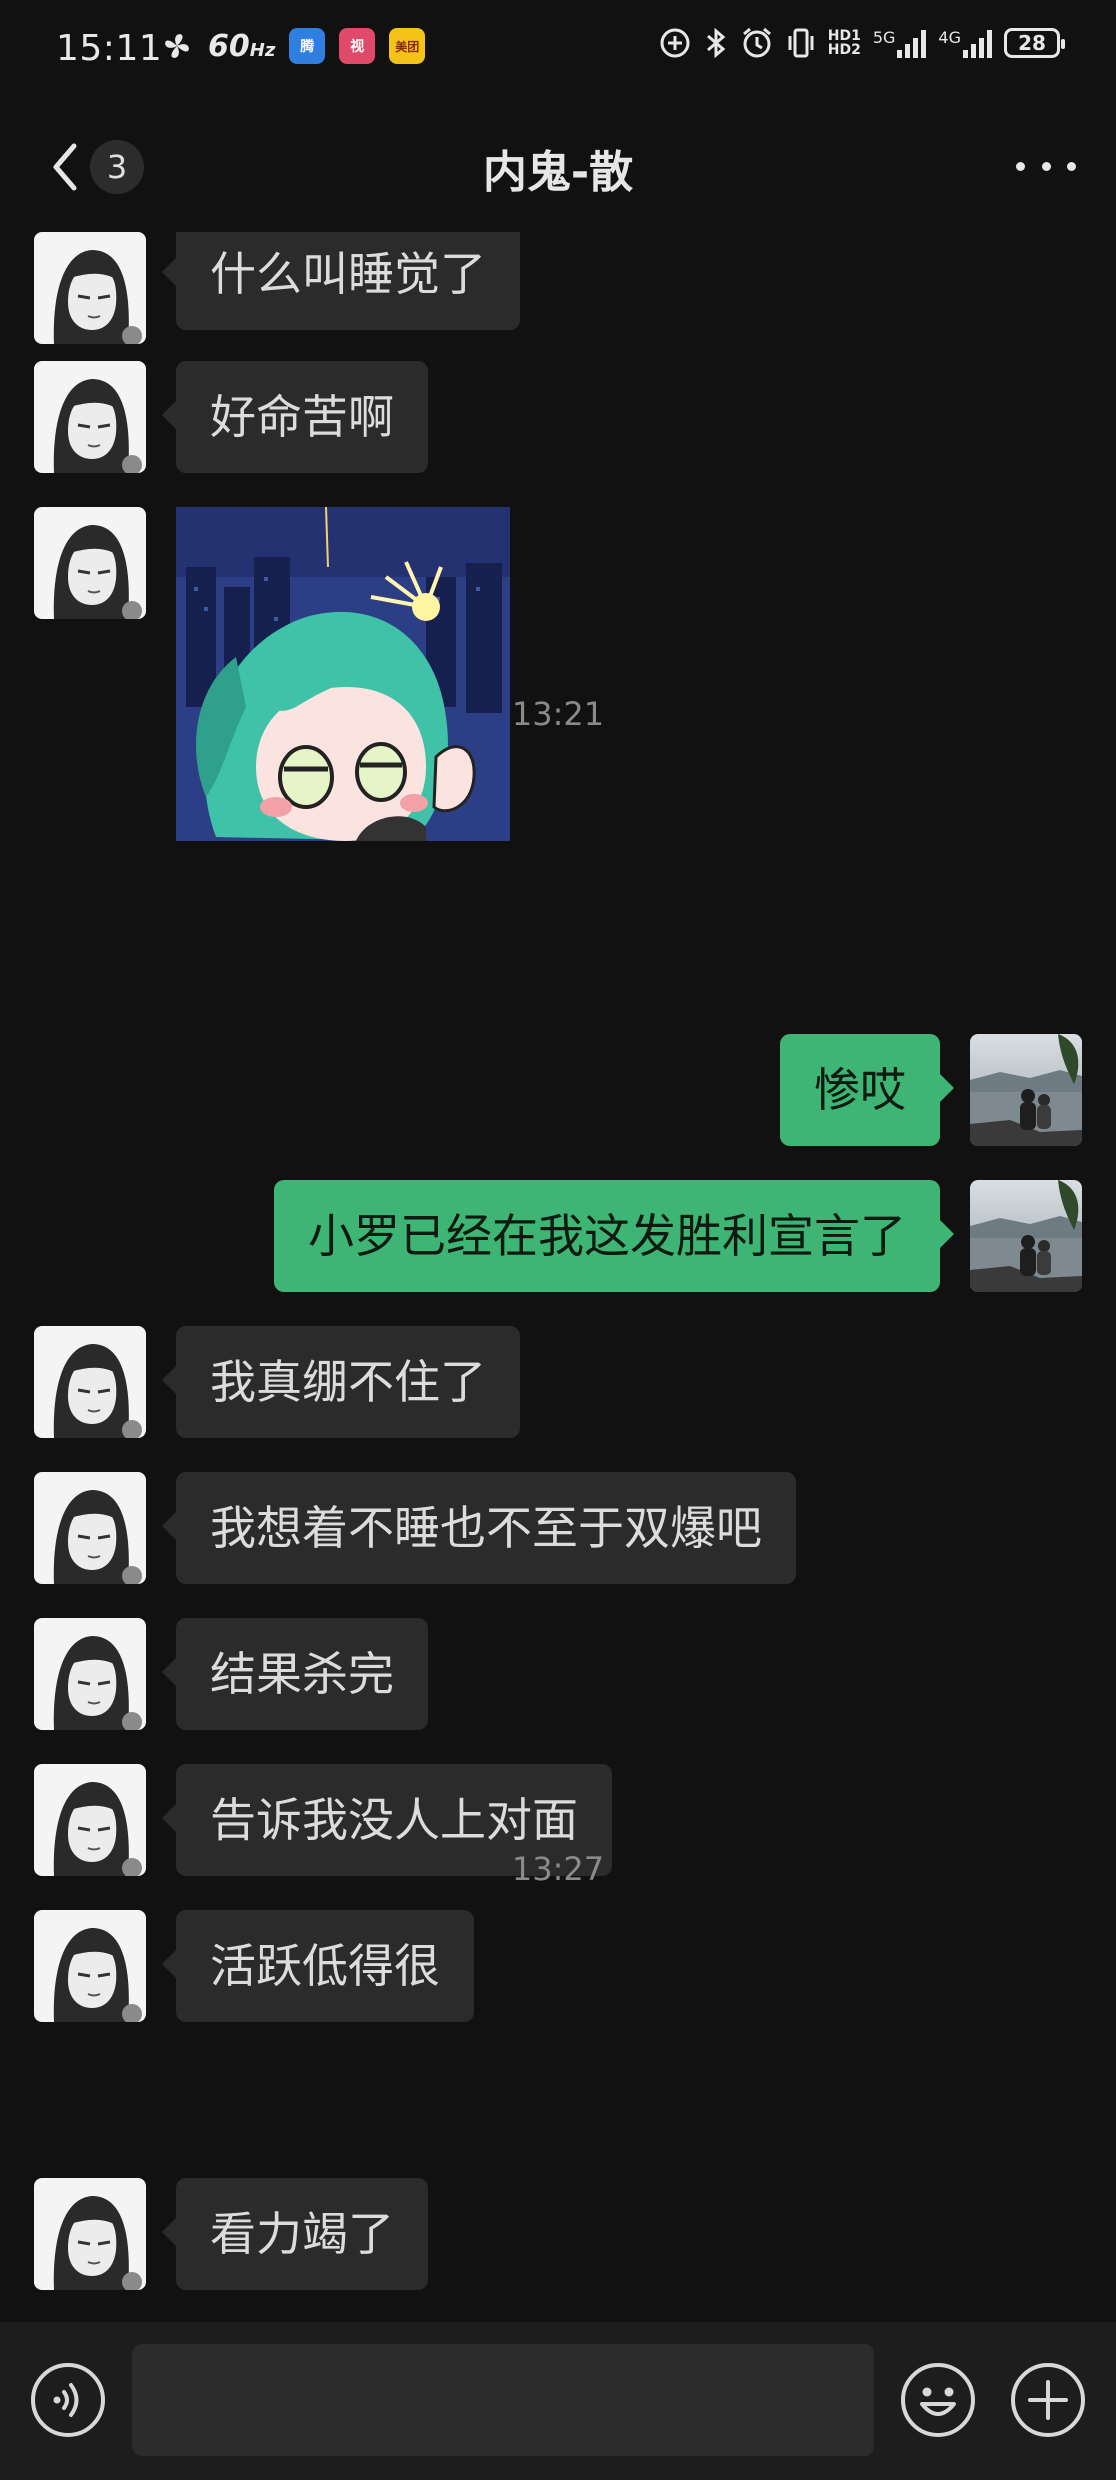 This screenshot has width=1116, height=2480. I want to click on chat-title: 内鬼-散, so click(558, 172).